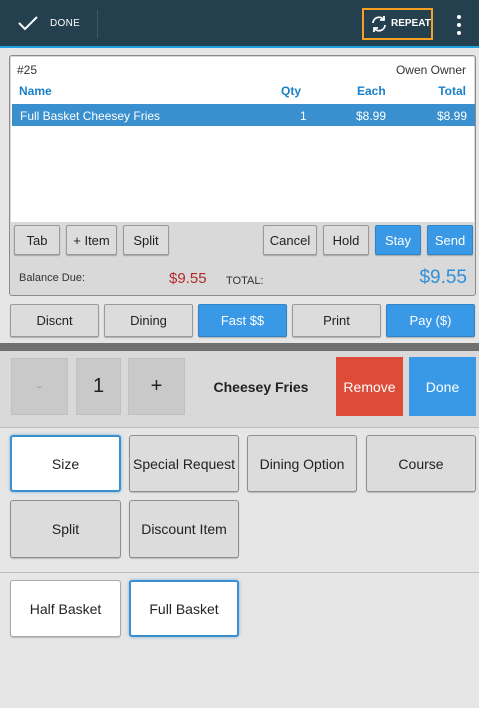 The width and height of the screenshot is (479, 708). What do you see at coordinates (184, 529) in the screenshot?
I see `modifier-discount-item: Discount Item` at bounding box center [184, 529].